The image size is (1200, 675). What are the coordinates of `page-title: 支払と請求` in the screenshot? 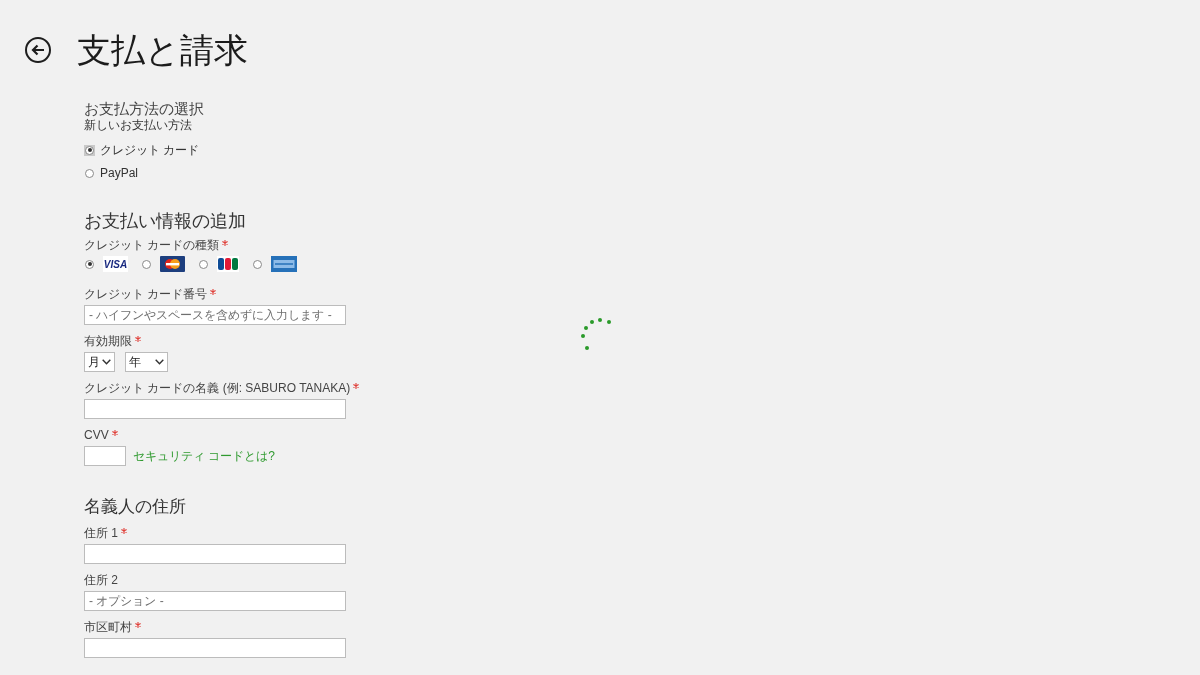 It's located at (162, 50).